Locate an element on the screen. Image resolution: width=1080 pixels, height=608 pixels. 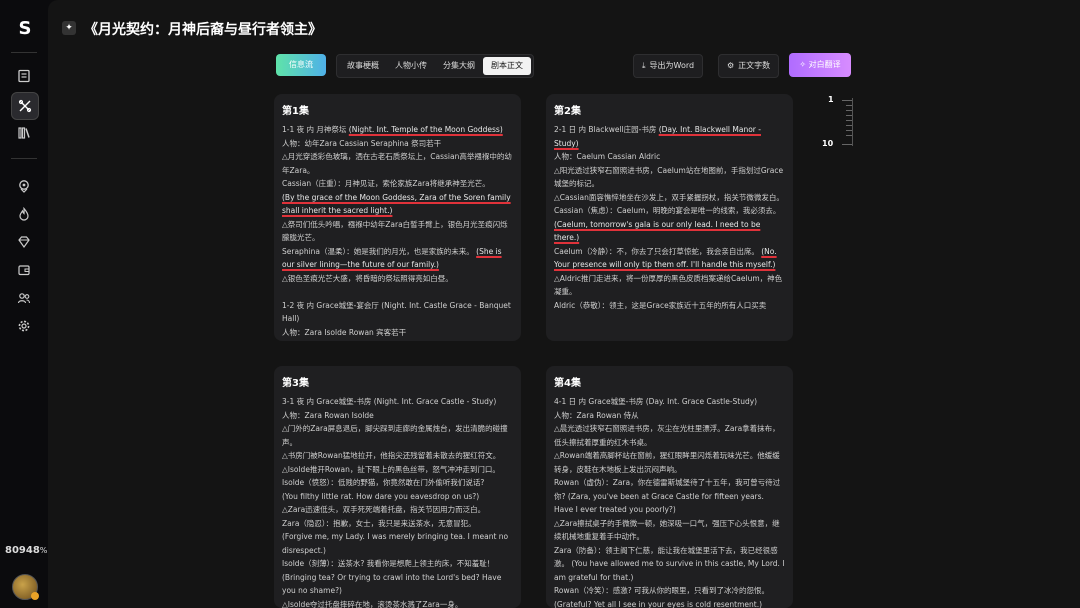
tab-characters: 人物小传 is located at coordinates (411, 66).